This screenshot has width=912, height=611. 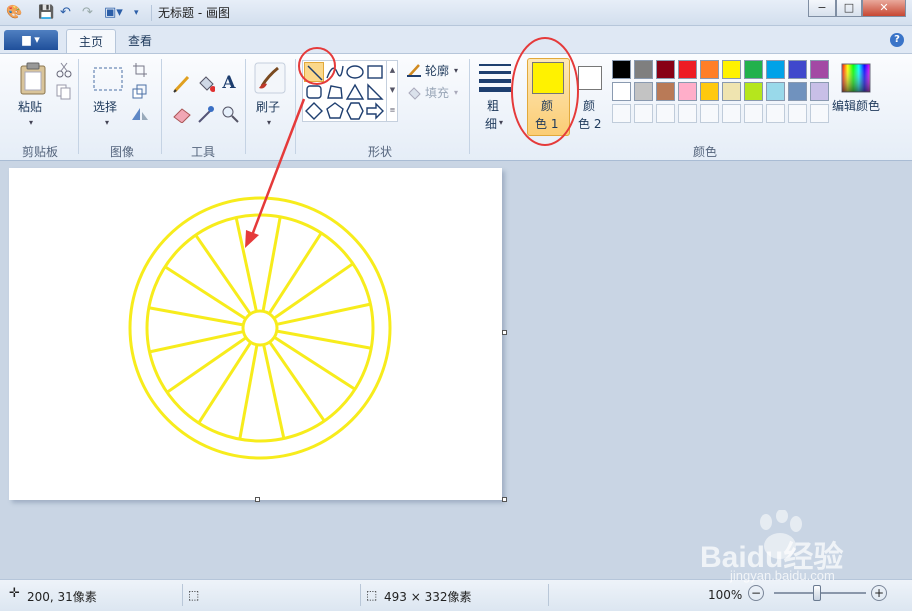 What do you see at coordinates (335, 92) in the screenshot?
I see `polygon-shape-icon` at bounding box center [335, 92].